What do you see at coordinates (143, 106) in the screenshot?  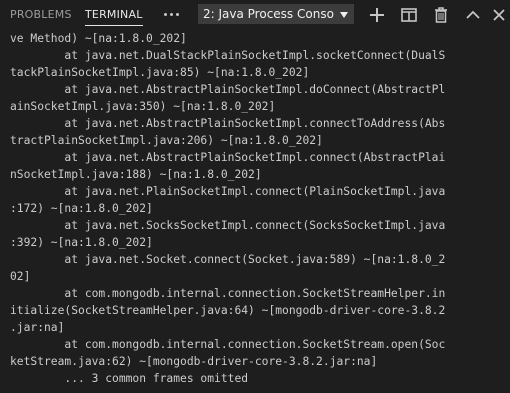 I see `output-line: ainSocketImpl.java:350) ~[na:1.8.0_202]` at bounding box center [143, 106].